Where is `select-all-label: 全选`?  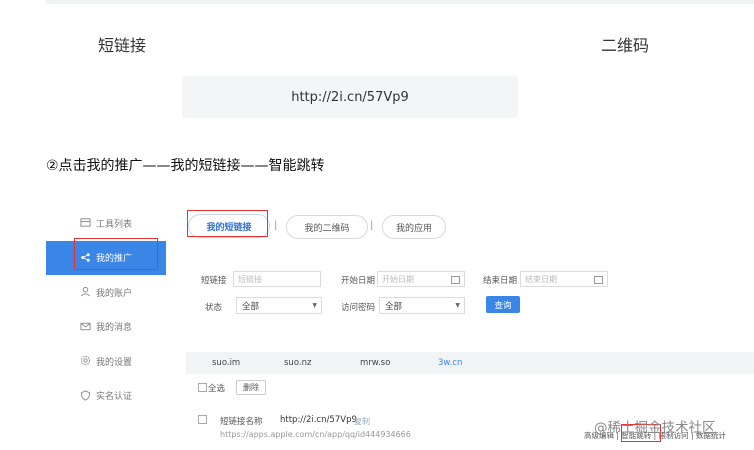
select-all-label: 全选 is located at coordinates (217, 389).